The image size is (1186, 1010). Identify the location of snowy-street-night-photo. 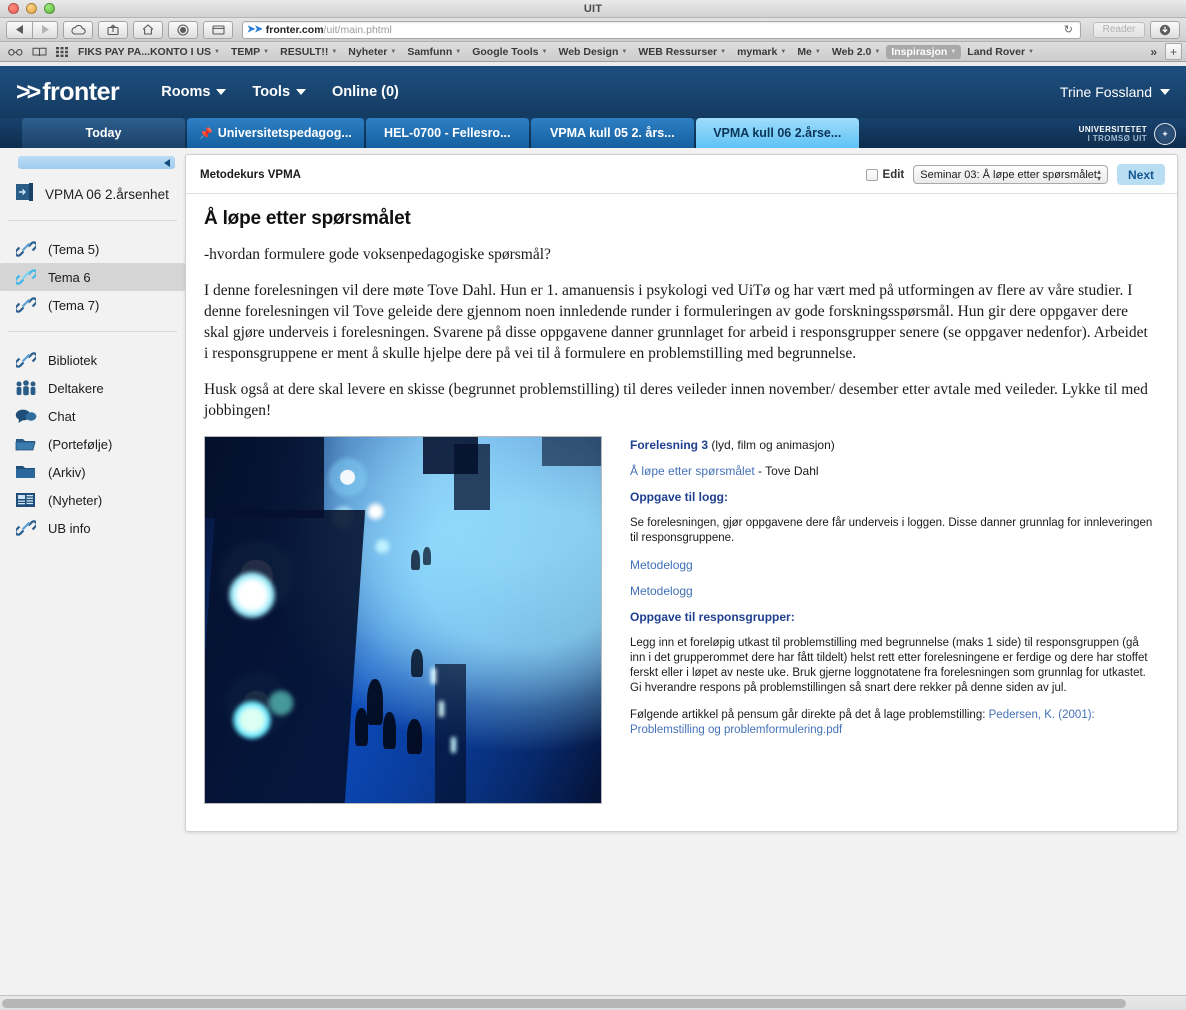
(403, 620).